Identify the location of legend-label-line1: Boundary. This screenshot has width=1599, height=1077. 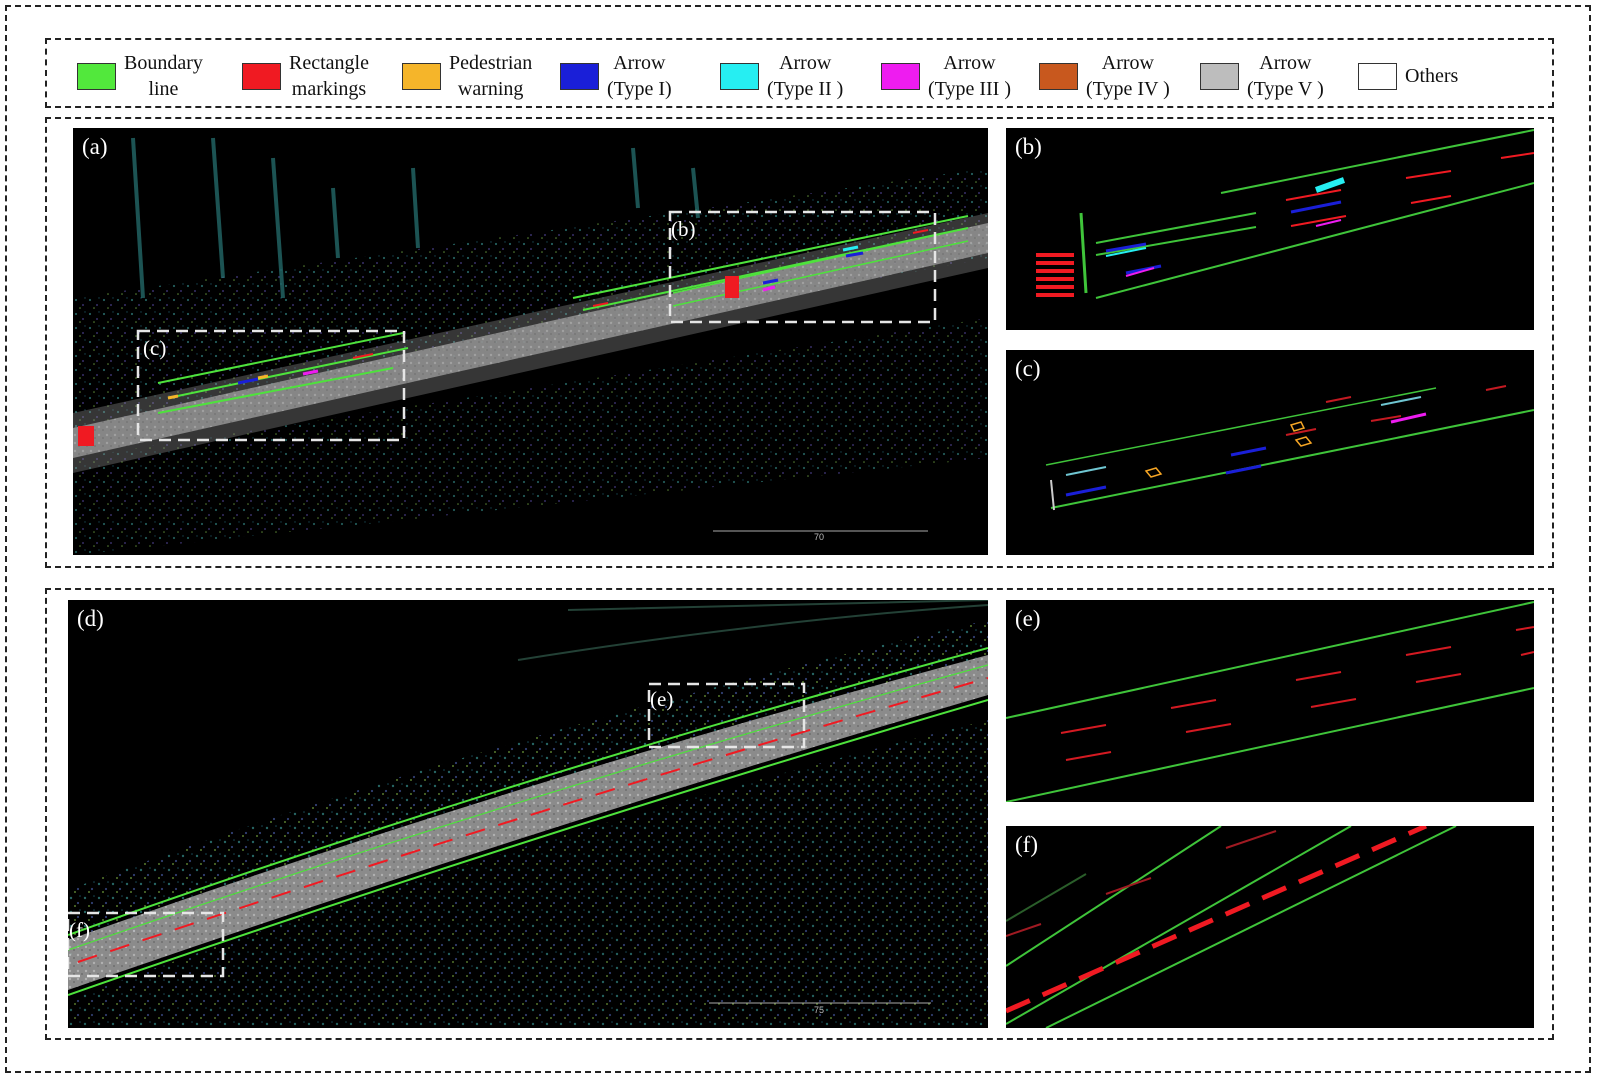
(163, 63).